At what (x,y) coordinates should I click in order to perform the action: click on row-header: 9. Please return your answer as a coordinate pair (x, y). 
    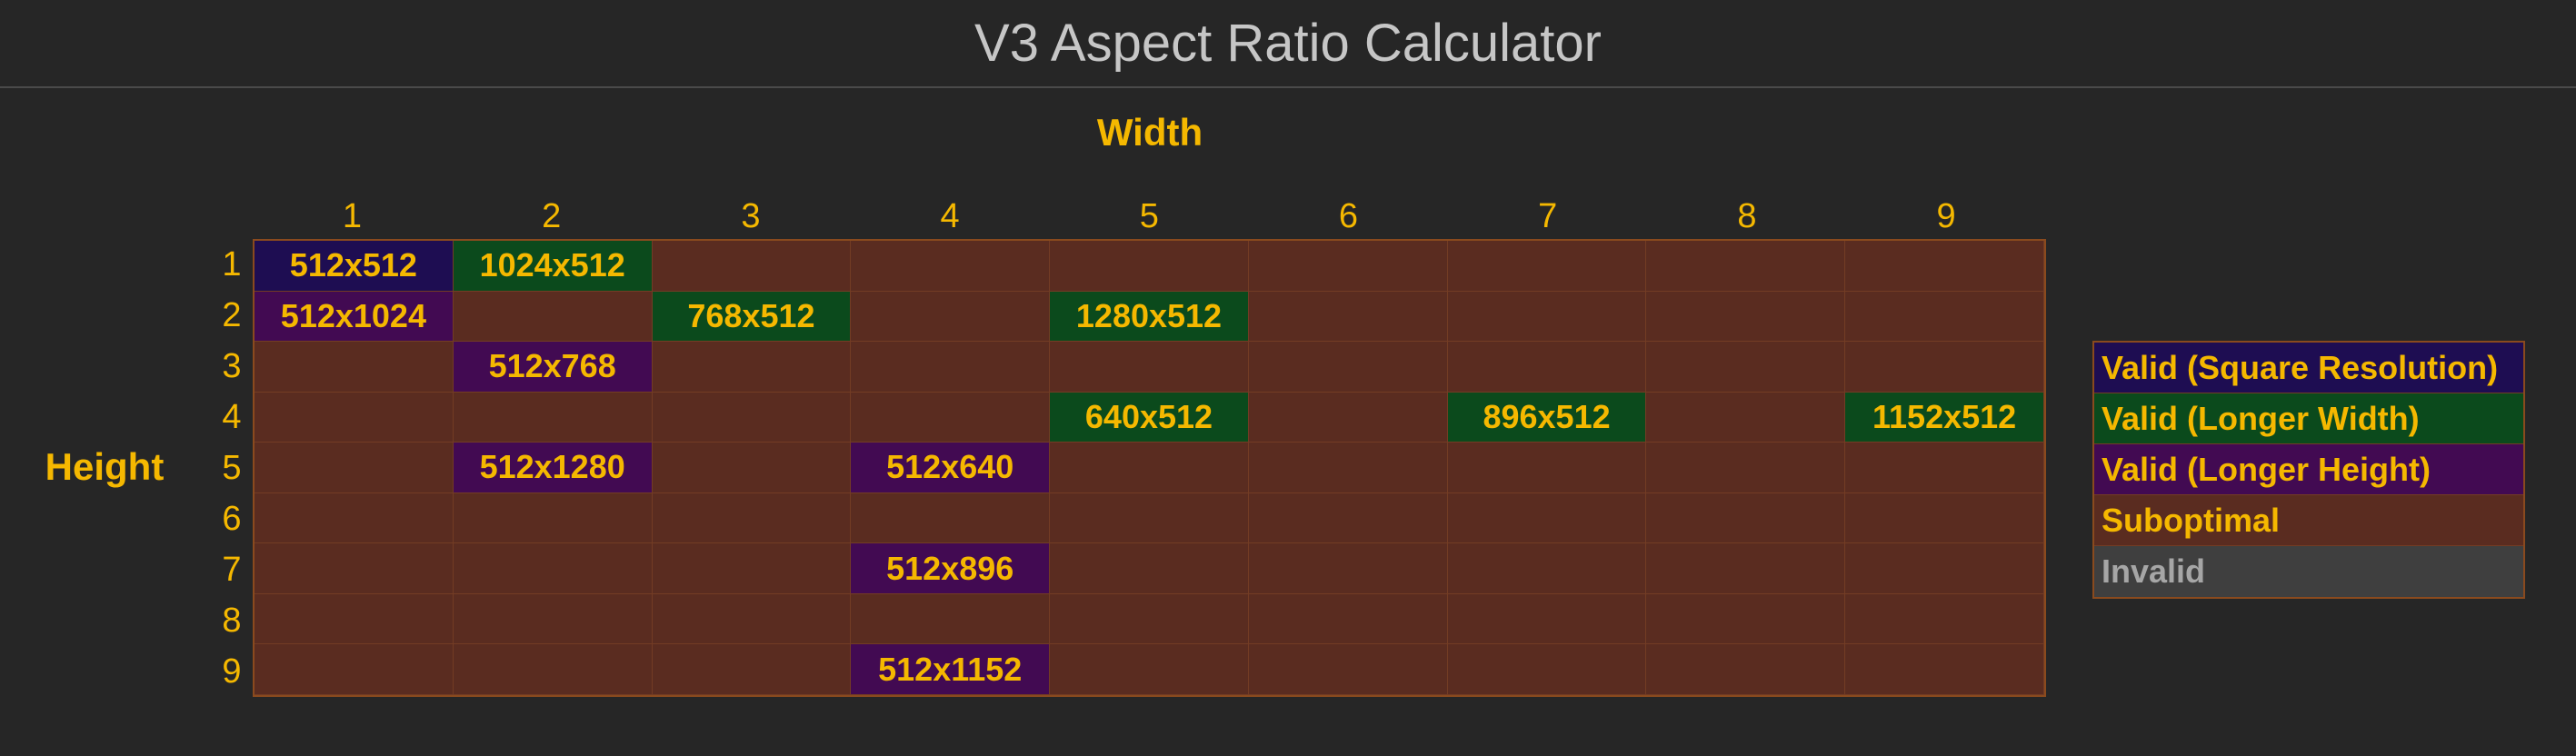
    Looking at the image, I should click on (232, 671).